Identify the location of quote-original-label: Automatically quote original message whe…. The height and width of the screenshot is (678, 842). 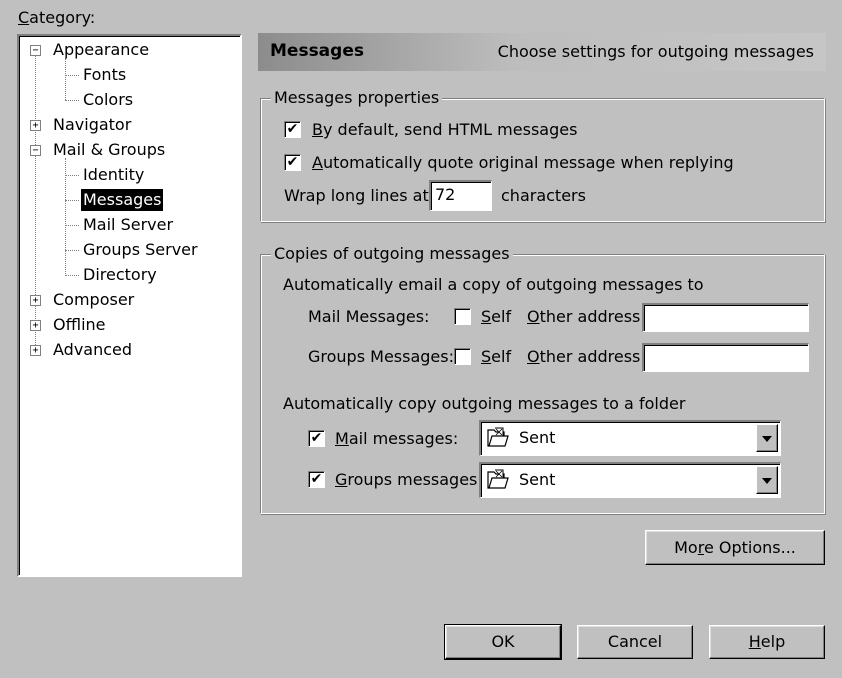
(523, 163).